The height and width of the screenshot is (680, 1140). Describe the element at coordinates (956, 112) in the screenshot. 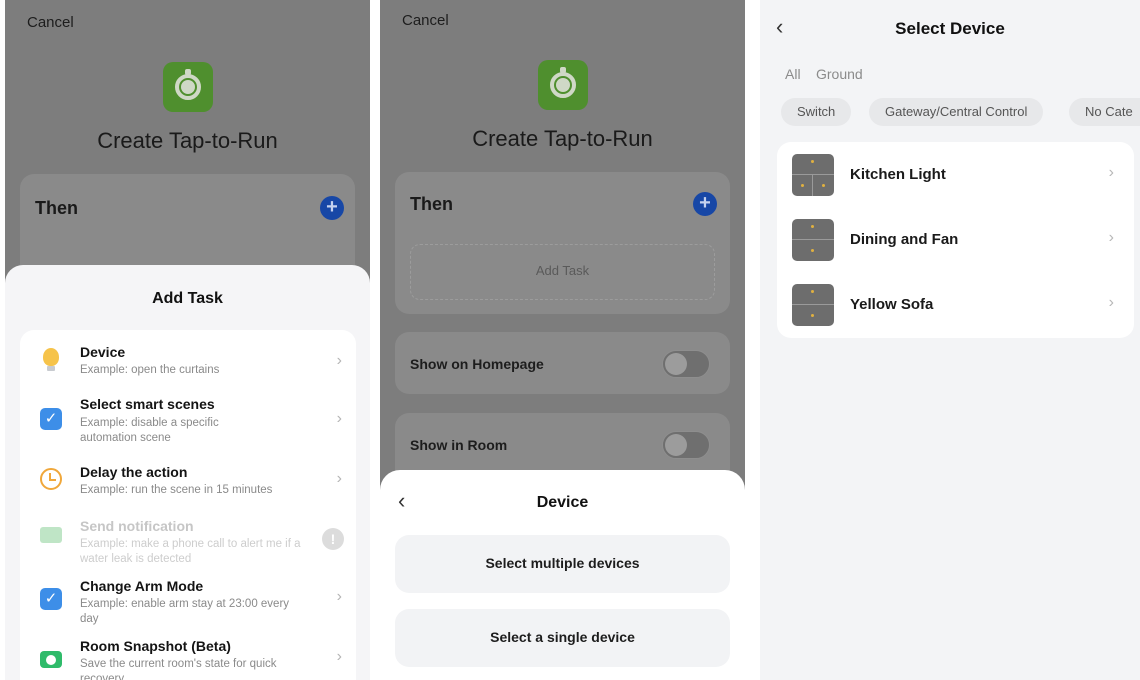

I see `chip-gateway: Gateway/Central Control` at that location.